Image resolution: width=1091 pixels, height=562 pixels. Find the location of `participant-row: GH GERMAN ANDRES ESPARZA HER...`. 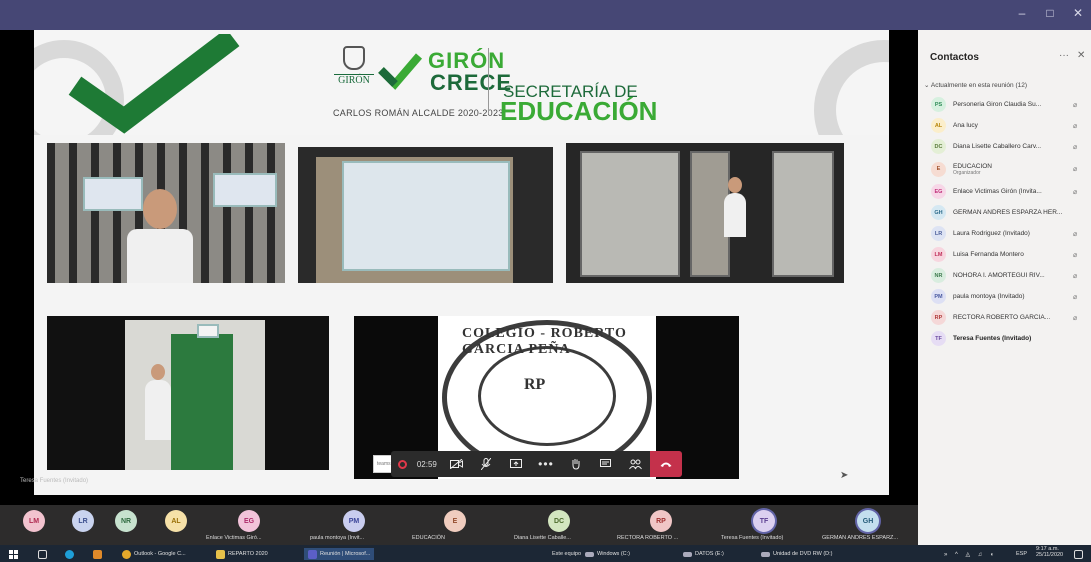

participant-row: GH GERMAN ANDRES ESPARZA HER... is located at coordinates (1004, 212).